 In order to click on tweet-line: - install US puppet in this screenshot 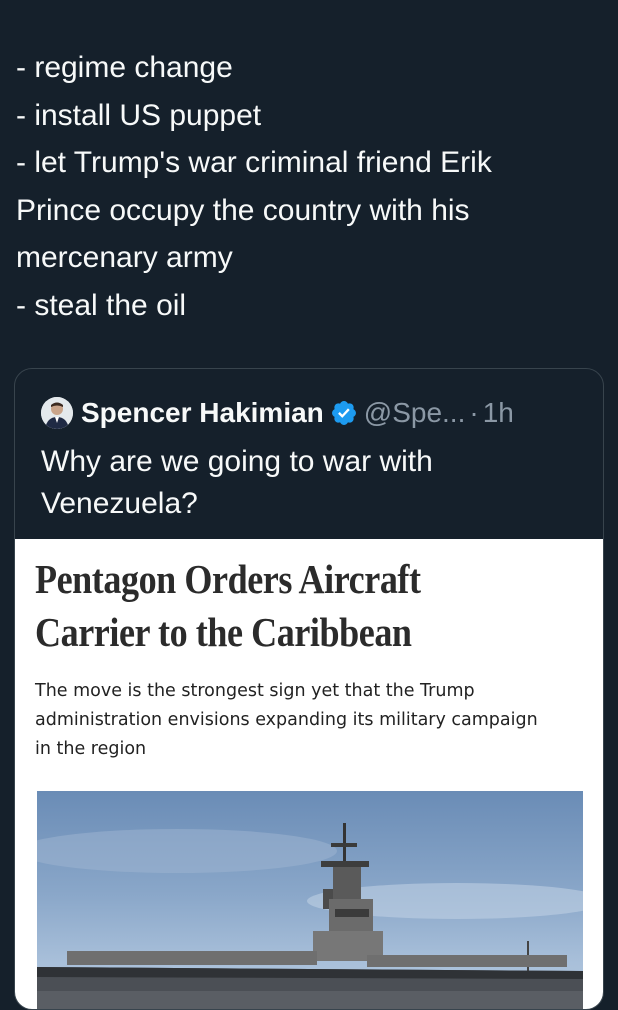, I will do `click(139, 115)`.